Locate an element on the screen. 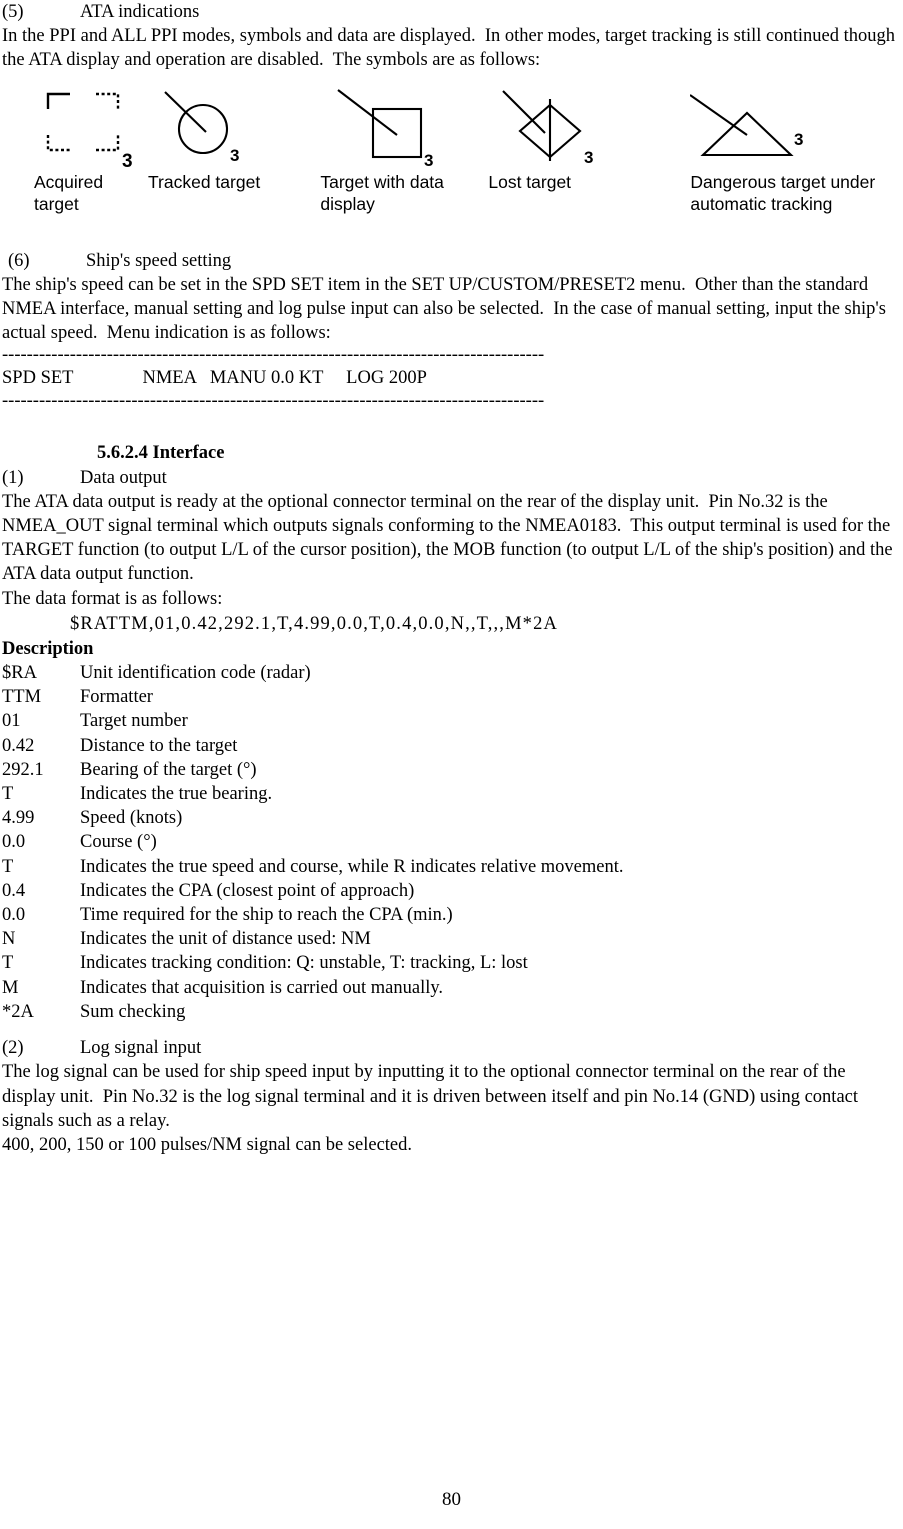 The height and width of the screenshot is (1529, 903). symbol-tracked-target: 3 Tracked target is located at coordinates (214, 140).